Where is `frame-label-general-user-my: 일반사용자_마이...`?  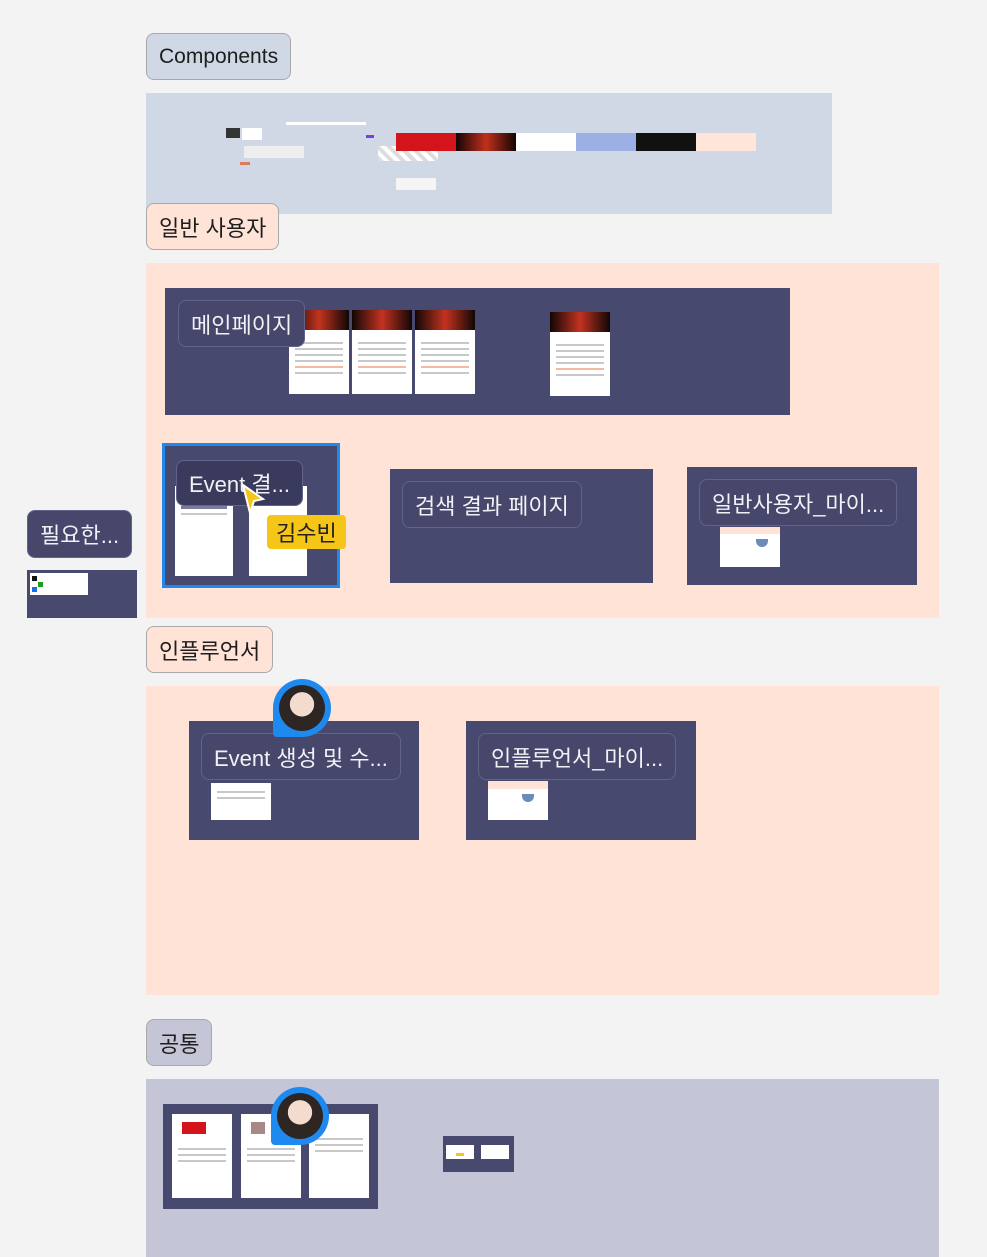
frame-label-general-user-my: 일반사용자_마이... is located at coordinates (798, 502).